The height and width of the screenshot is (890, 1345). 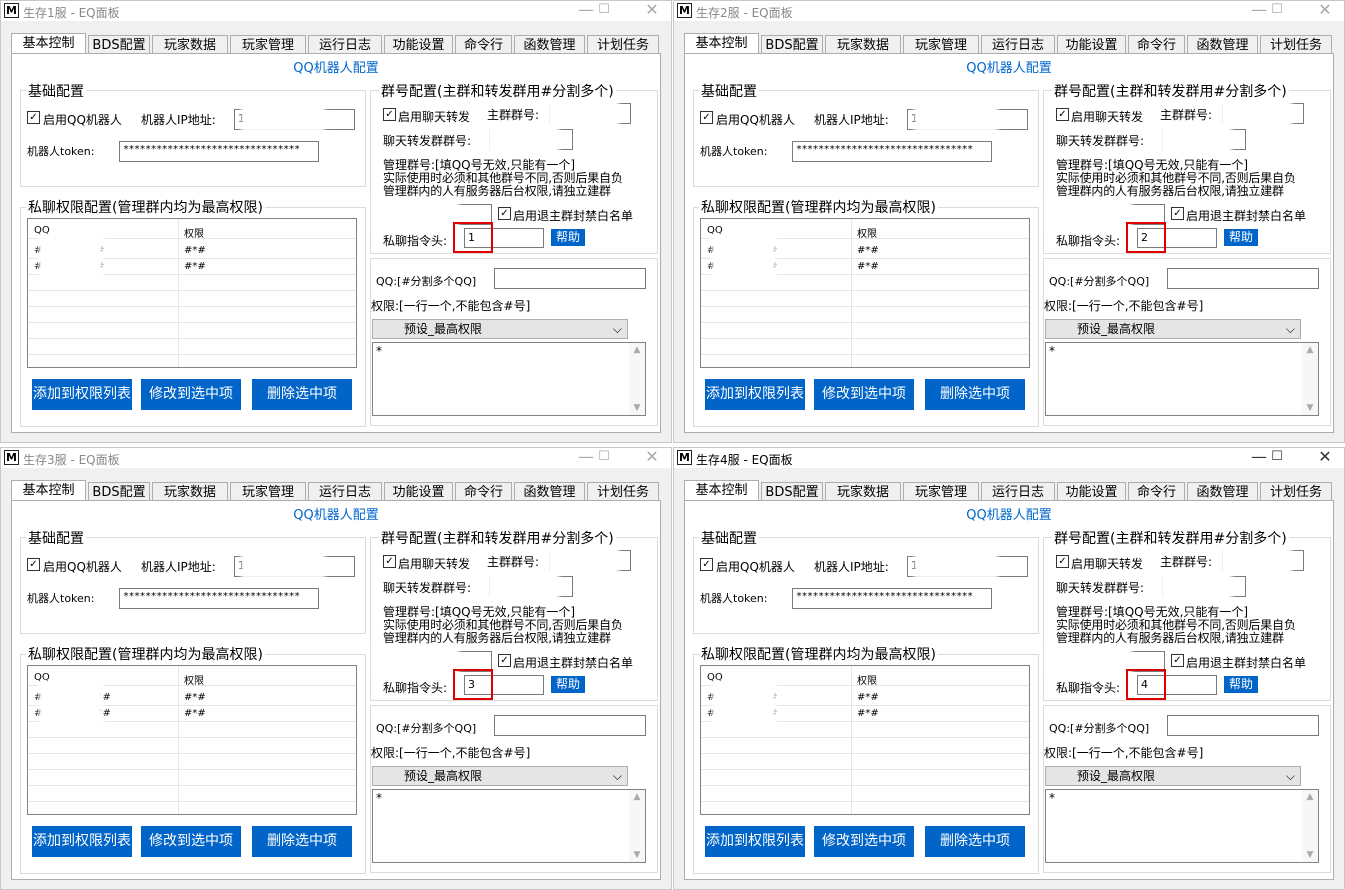 What do you see at coordinates (192, 740) in the screenshot?
I see `perm-list: QQ 权限 # 7# #*# # 7# #*#` at bounding box center [192, 740].